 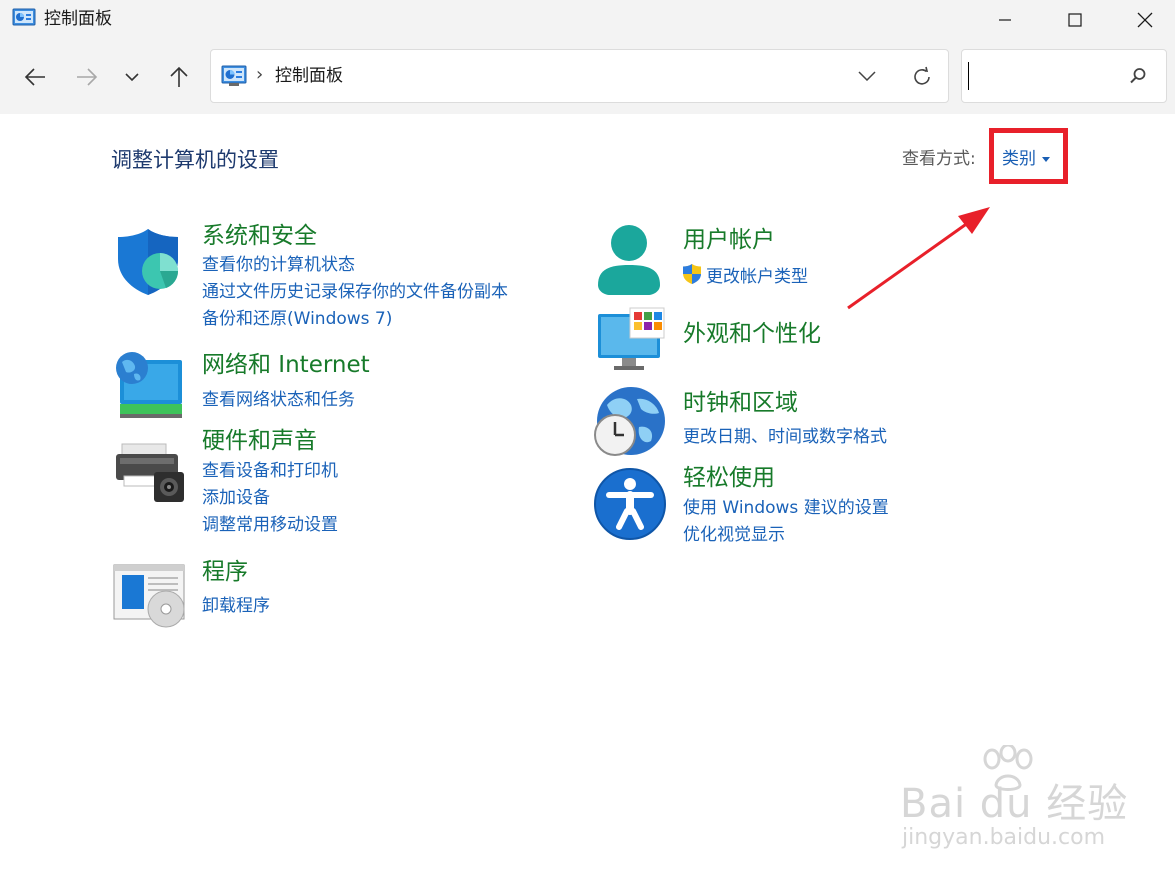 What do you see at coordinates (752, 334) in the screenshot?
I see `category-title-appearance: 外观和个性化` at bounding box center [752, 334].